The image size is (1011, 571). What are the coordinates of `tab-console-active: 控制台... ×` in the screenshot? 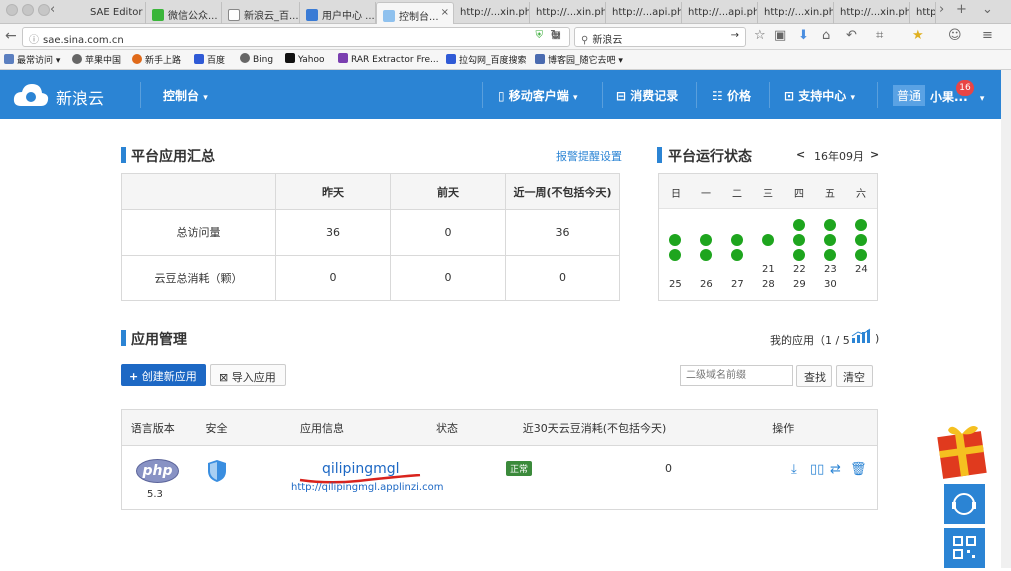 It's located at (415, 13).